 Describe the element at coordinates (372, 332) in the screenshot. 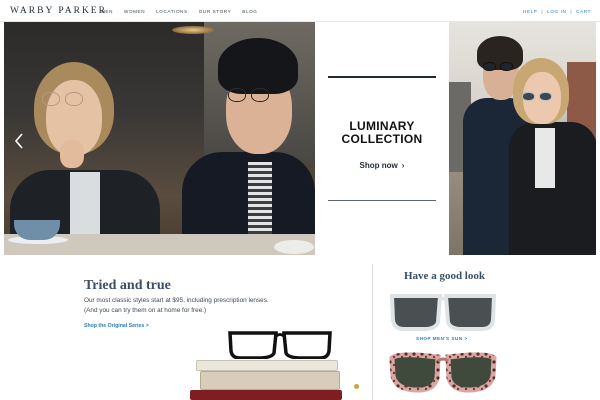

I see `section-divider` at that location.